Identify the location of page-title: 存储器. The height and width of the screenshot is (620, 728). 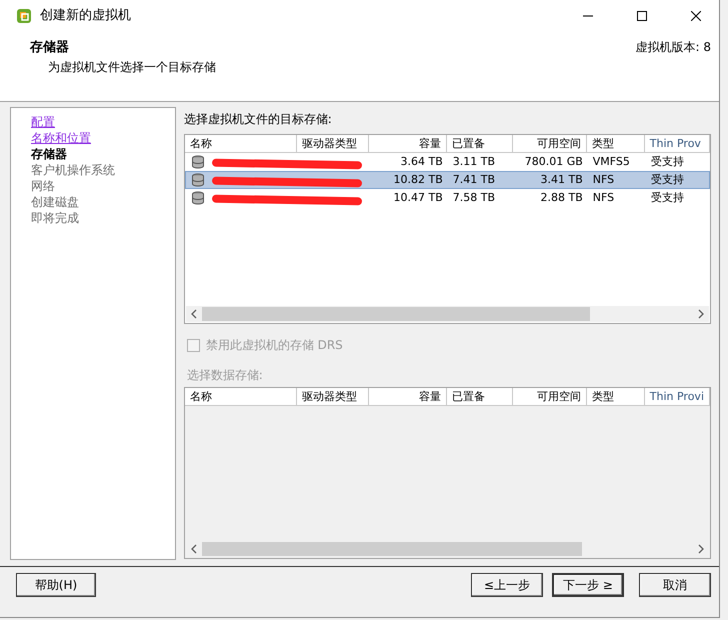
(49, 48).